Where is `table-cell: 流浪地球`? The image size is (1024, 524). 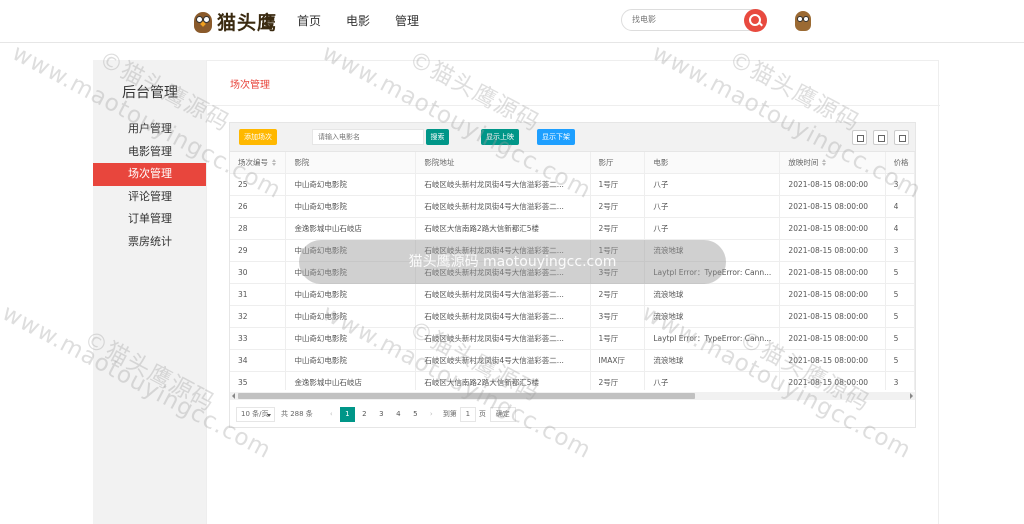 table-cell: 流浪地球 is located at coordinates (712, 294).